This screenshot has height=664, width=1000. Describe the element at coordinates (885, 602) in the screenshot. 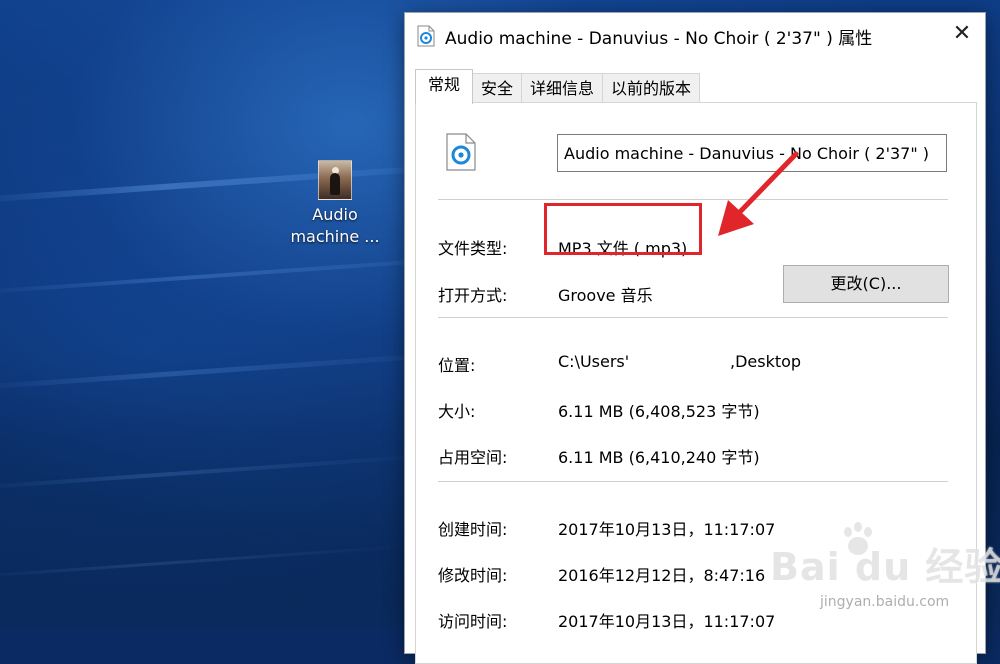

I see `watermark-url: jingyan.baidu.com` at that location.